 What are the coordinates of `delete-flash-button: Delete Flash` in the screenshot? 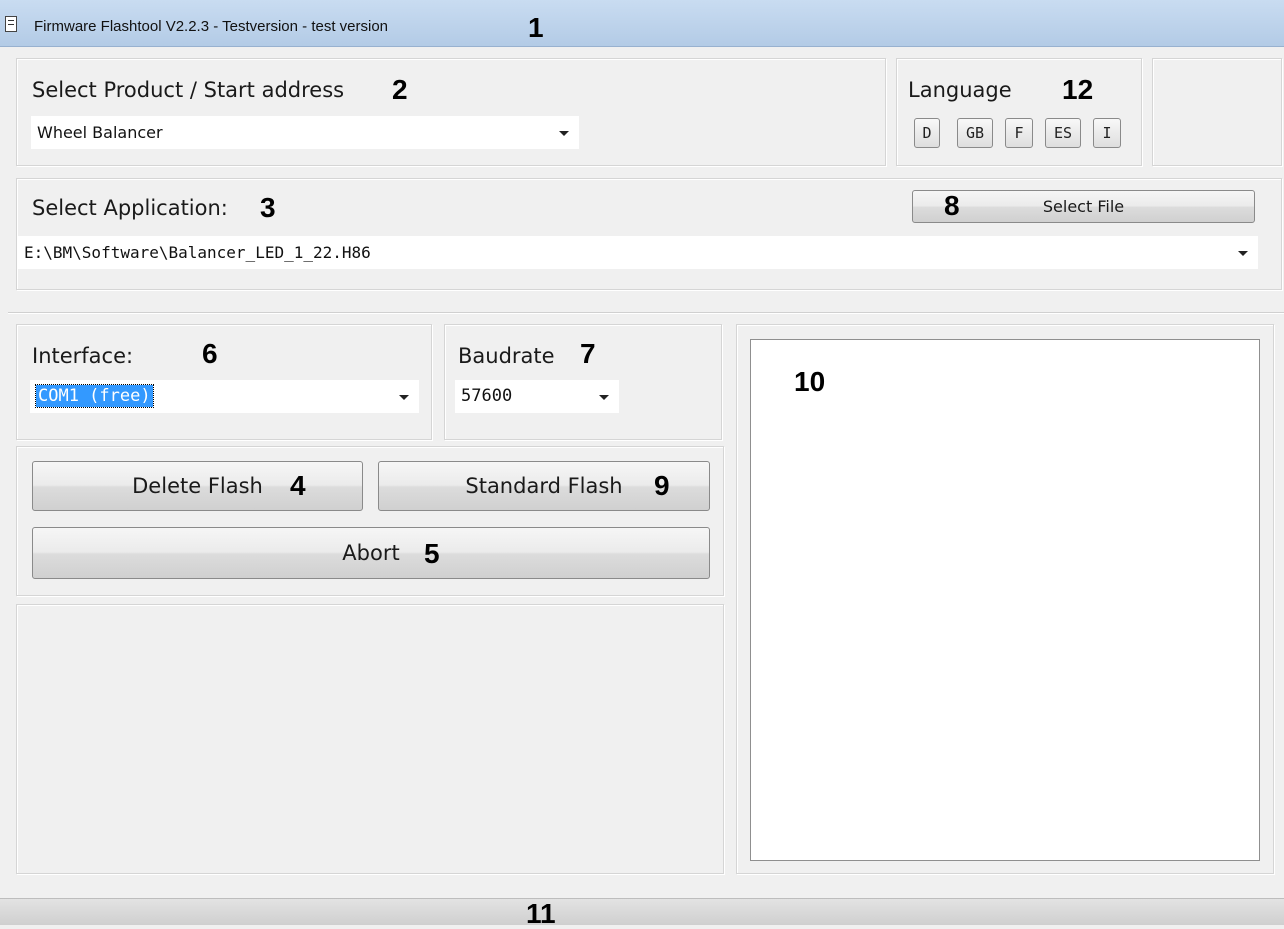 It's located at (197, 486).